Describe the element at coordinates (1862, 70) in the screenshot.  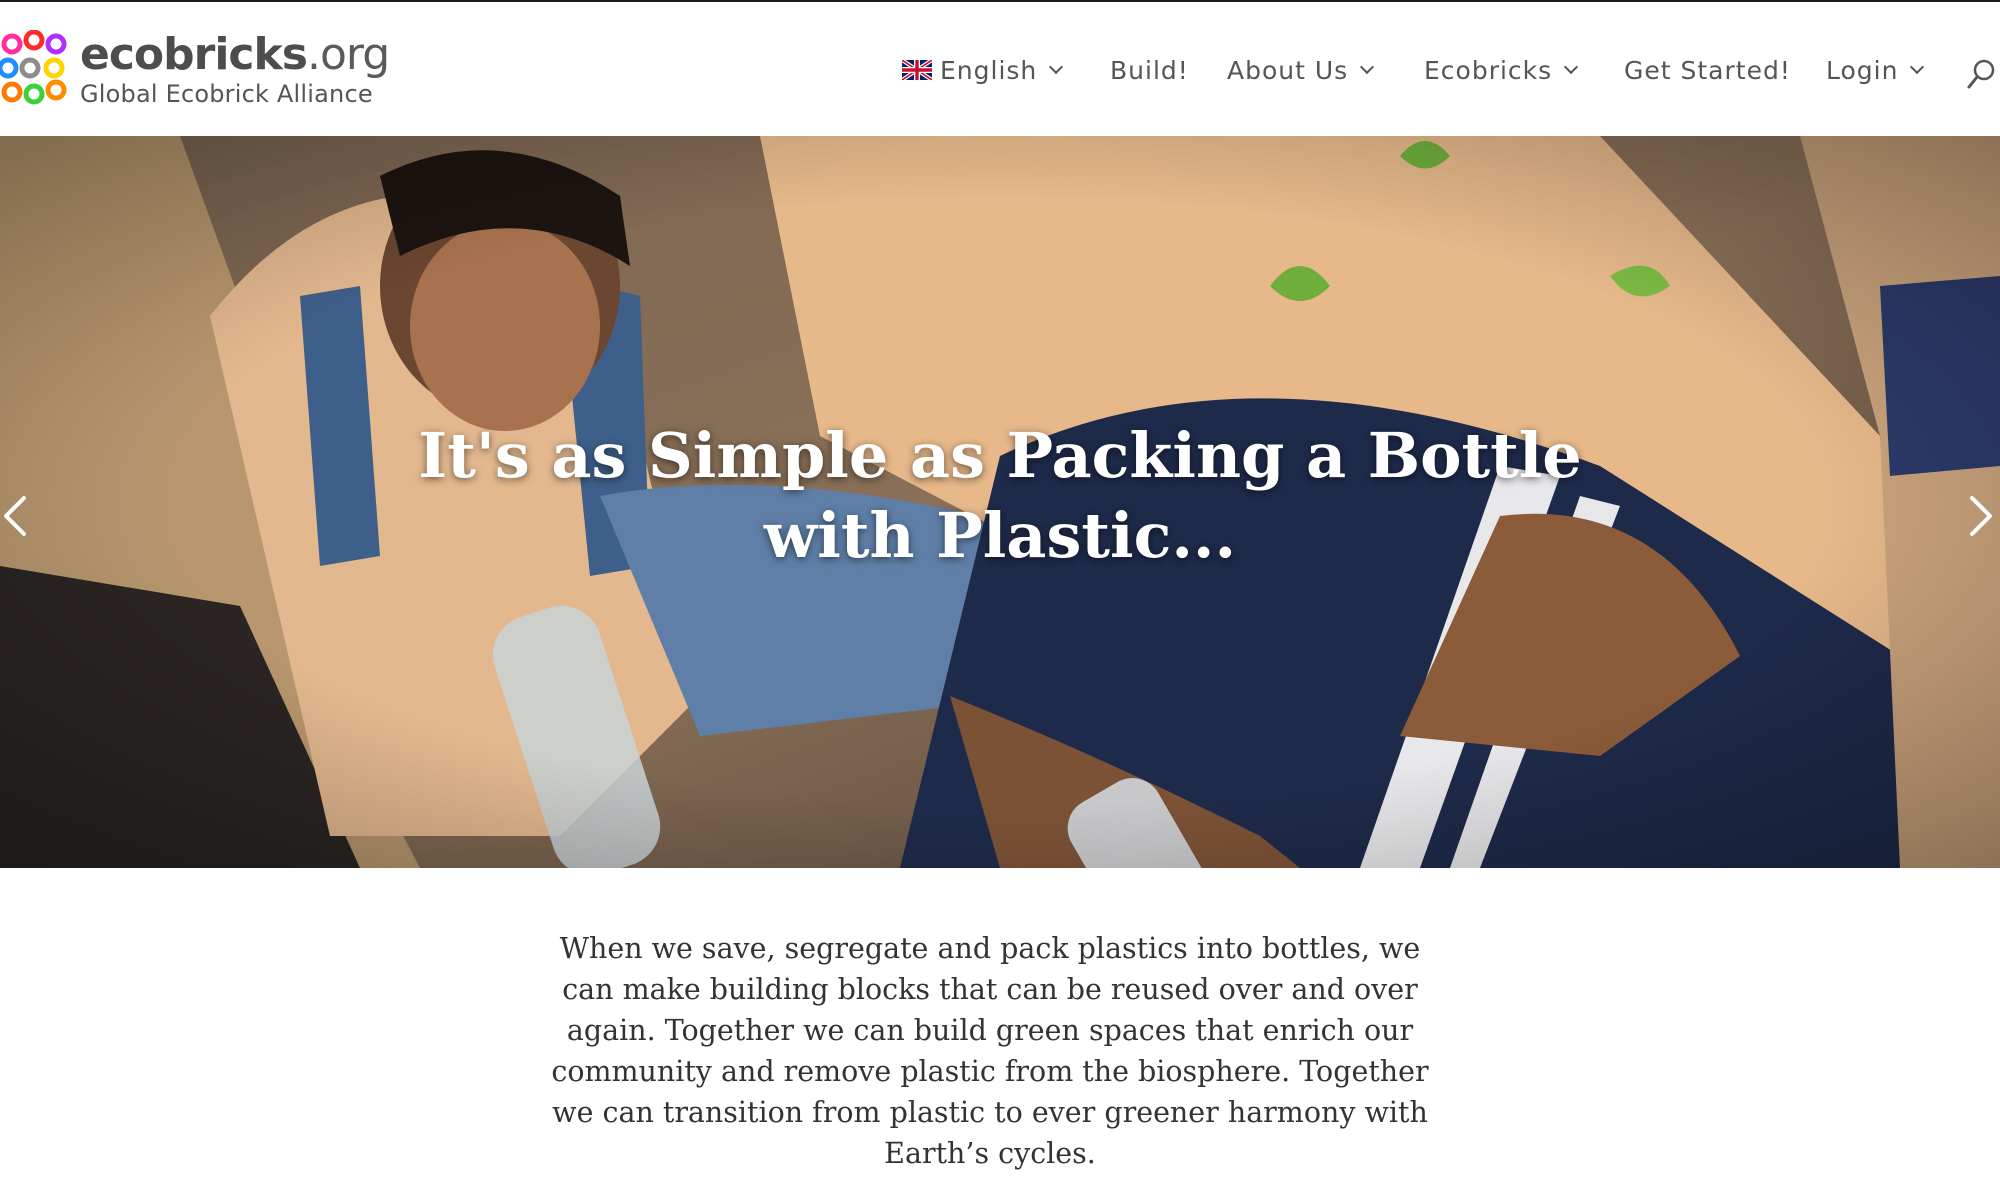
I see `nav-login-label: Login` at that location.